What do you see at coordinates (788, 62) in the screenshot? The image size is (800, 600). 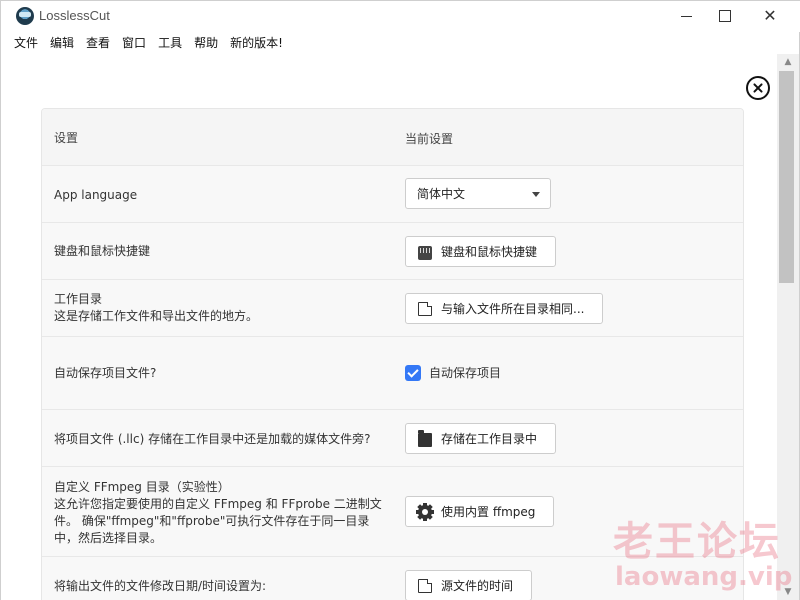 I see `scroll-up-icon: ▲` at bounding box center [788, 62].